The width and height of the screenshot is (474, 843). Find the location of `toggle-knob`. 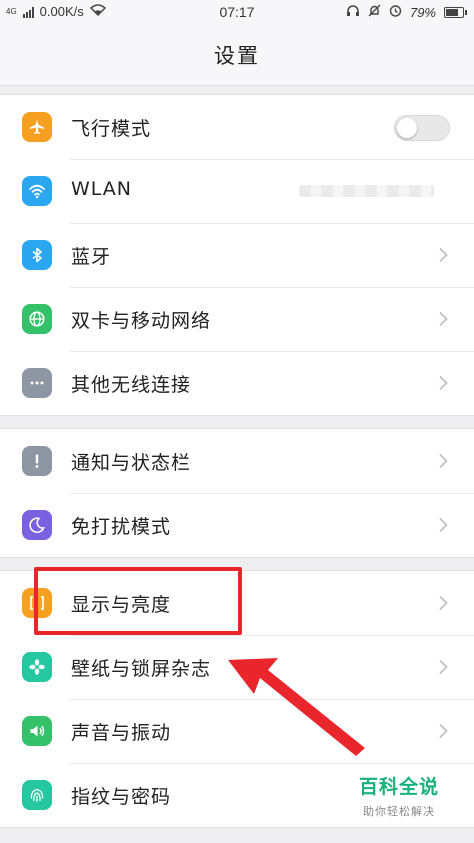

toggle-knob is located at coordinates (407, 128).